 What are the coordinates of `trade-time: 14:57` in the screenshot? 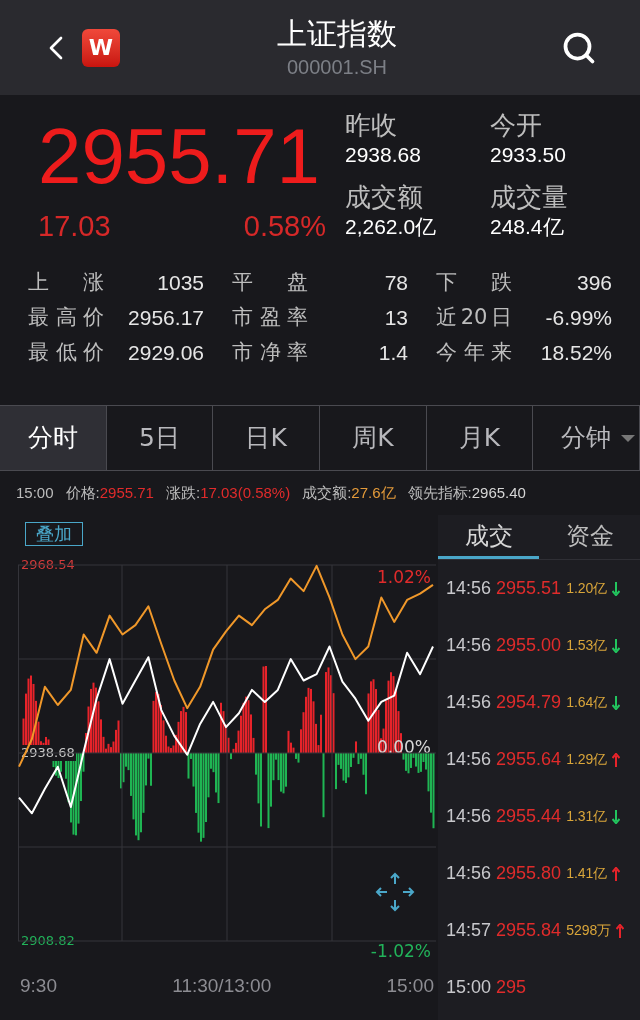 It's located at (469, 930).